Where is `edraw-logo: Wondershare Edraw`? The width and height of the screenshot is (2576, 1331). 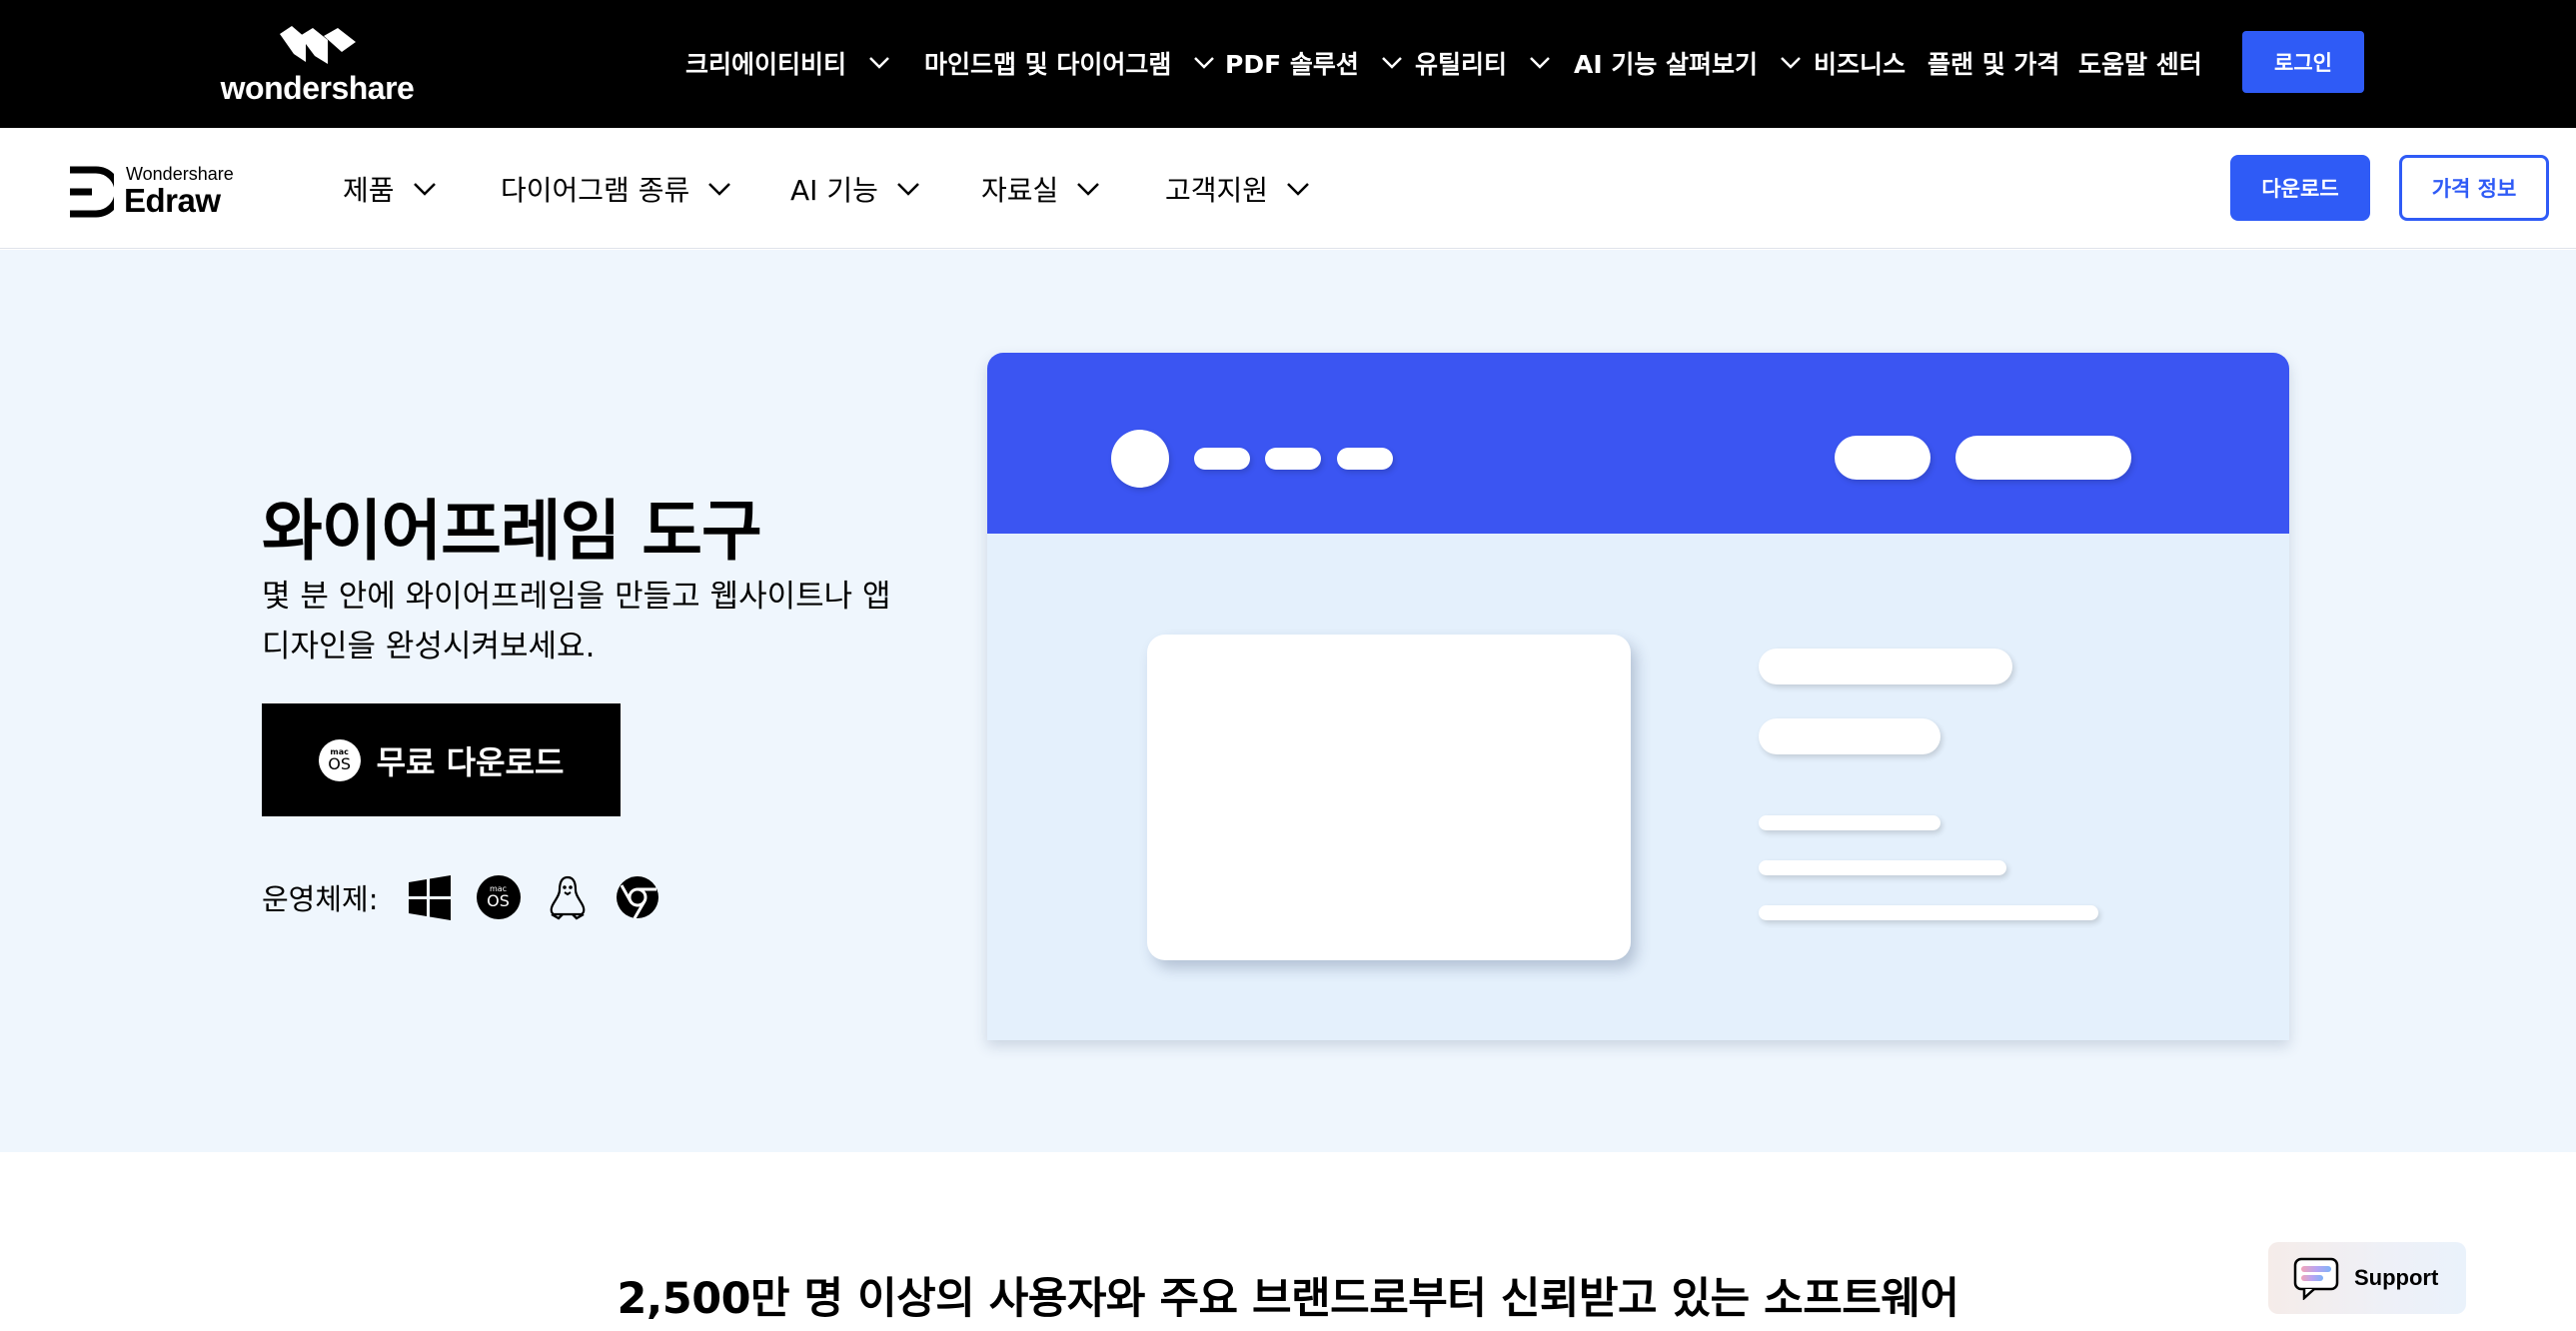
edraw-logo: Wondershare Edraw is located at coordinates (156, 192).